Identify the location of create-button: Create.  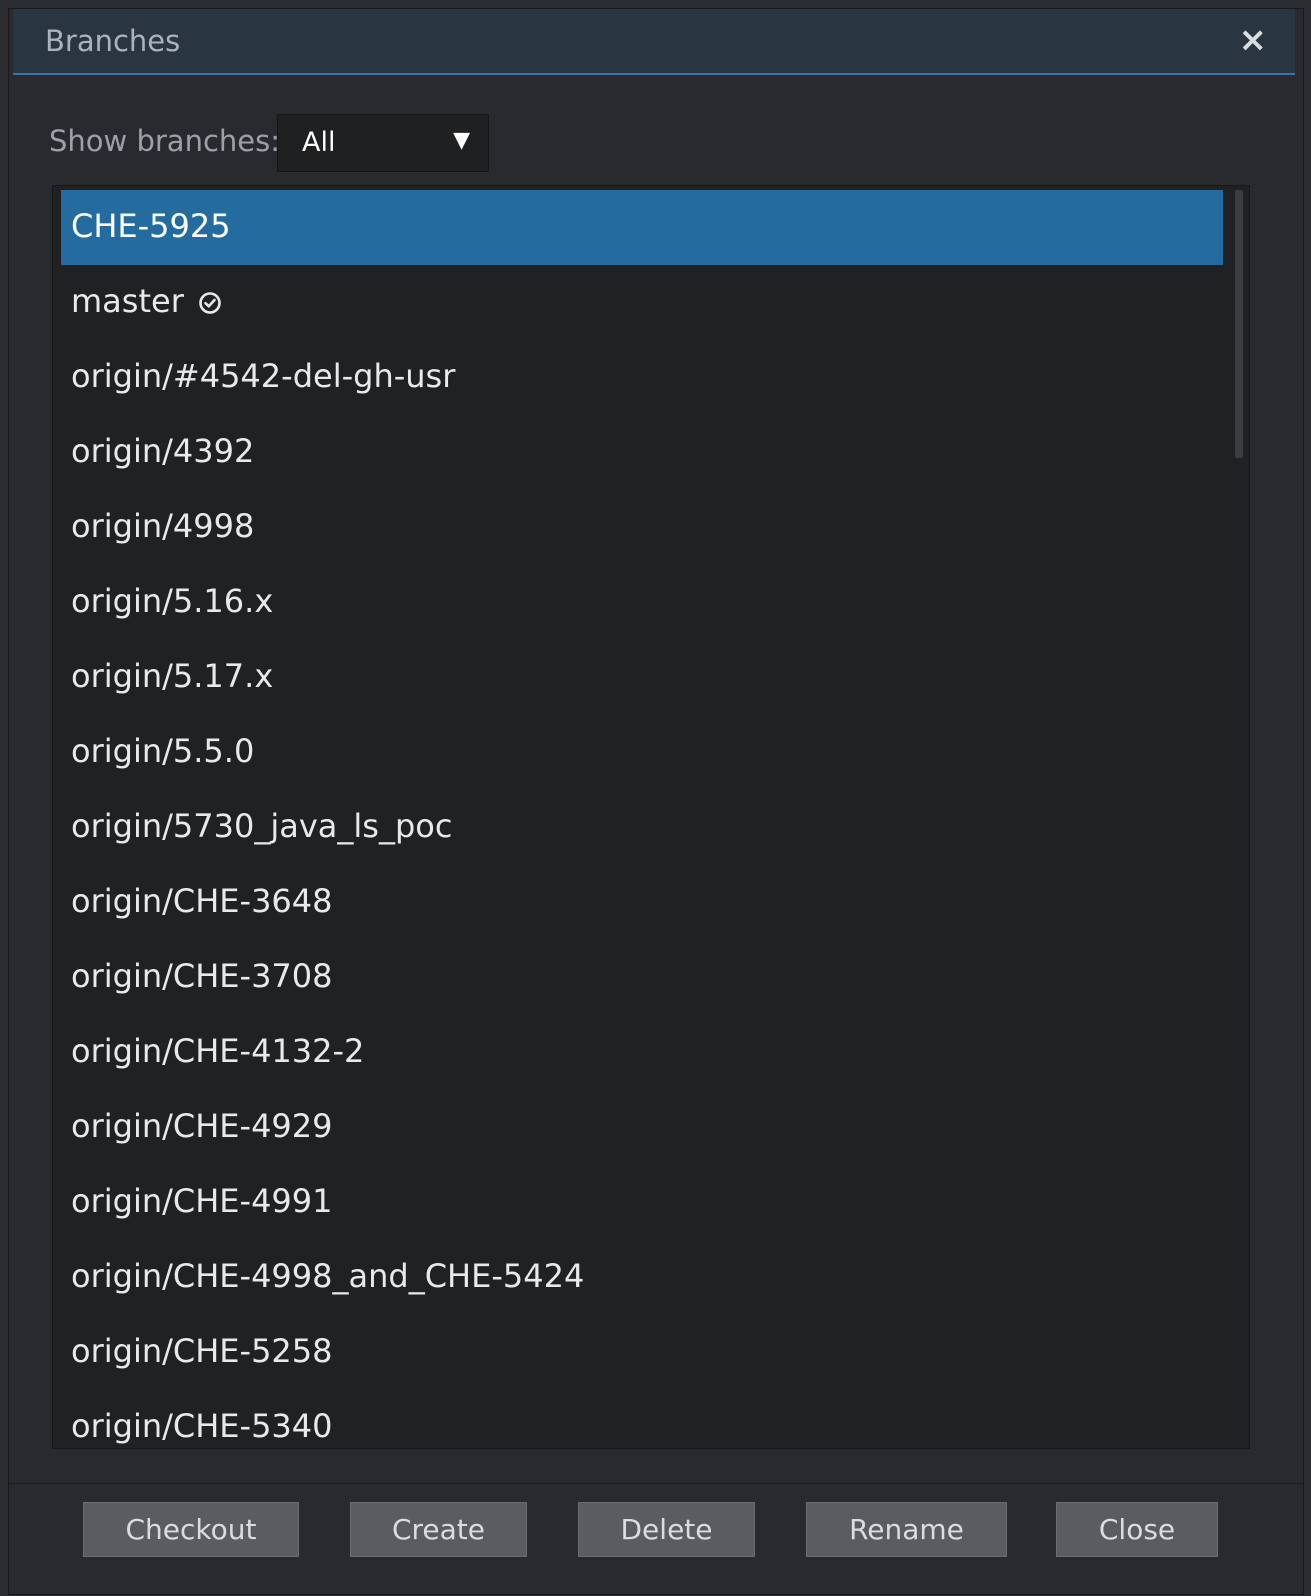
(438, 1529).